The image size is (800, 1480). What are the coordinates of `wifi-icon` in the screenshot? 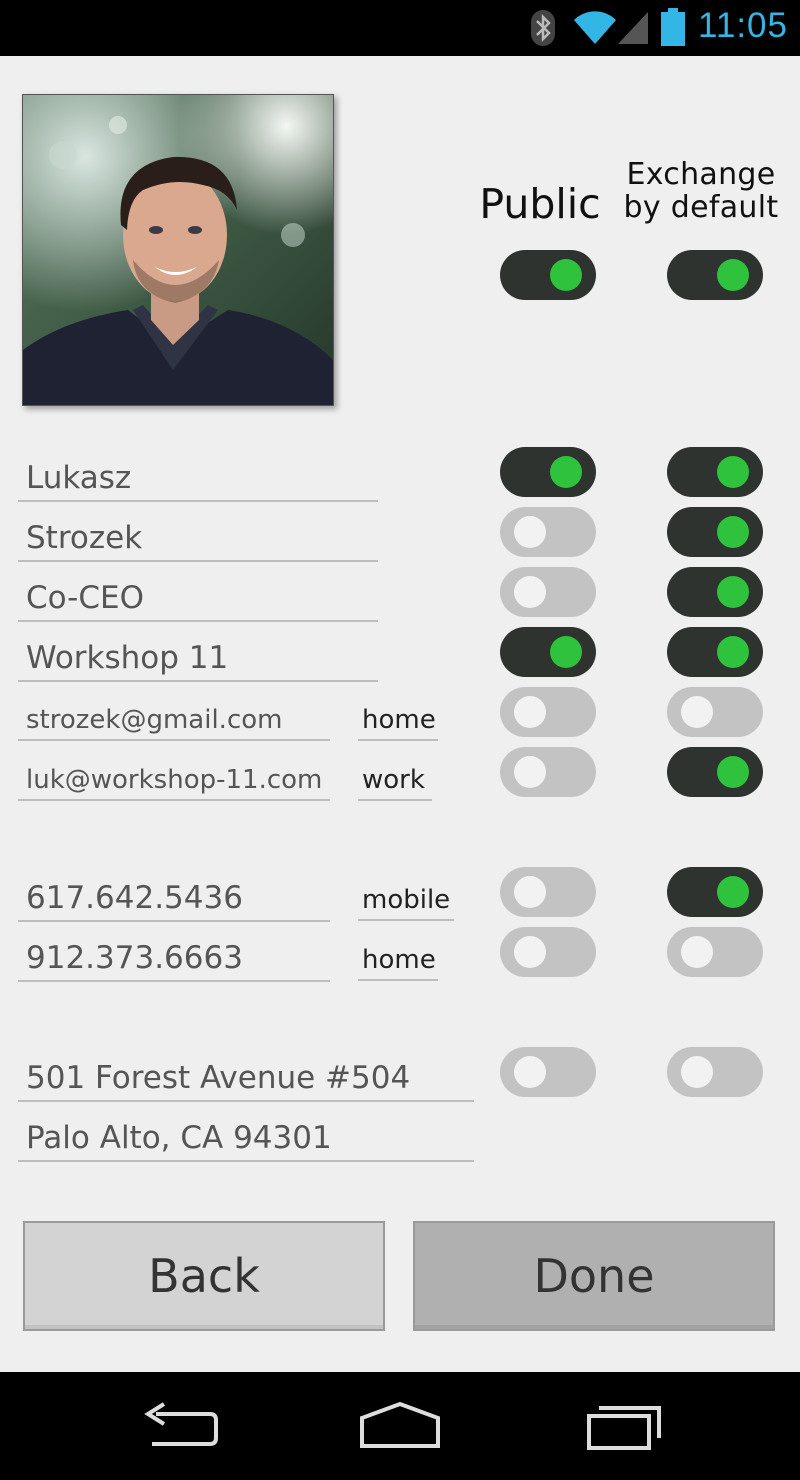 It's located at (595, 29).